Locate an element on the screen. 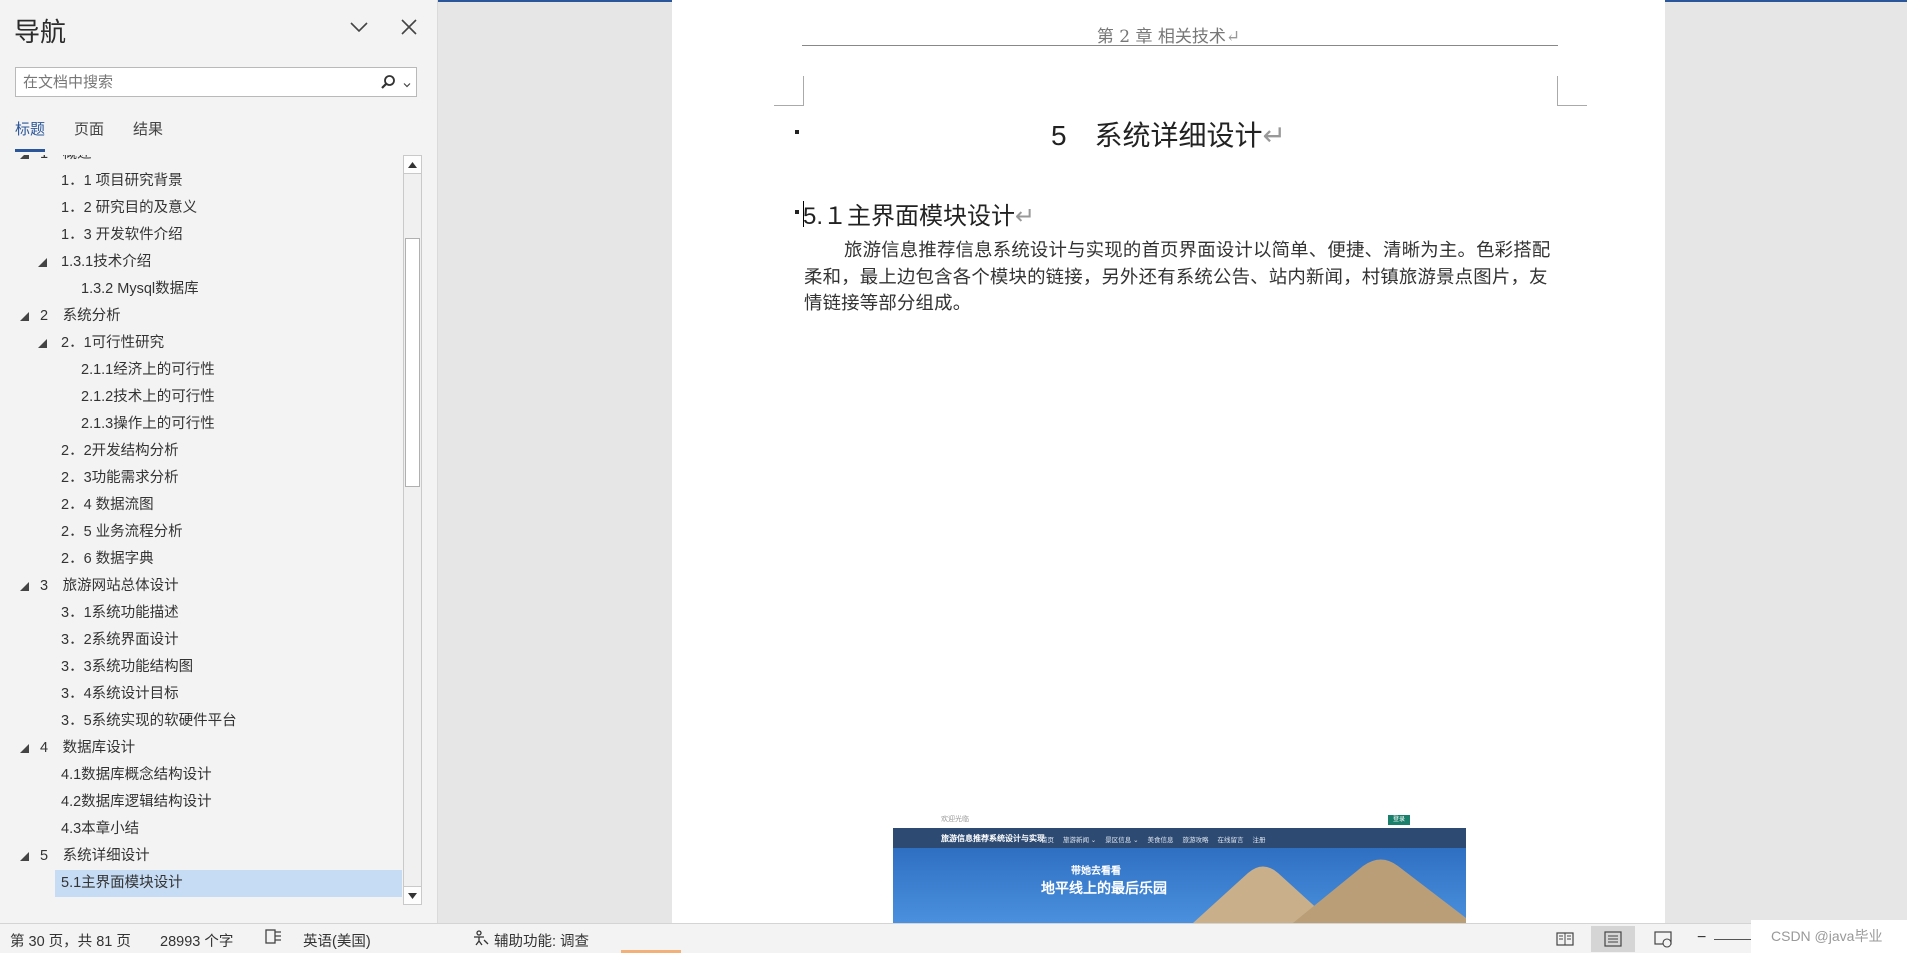  zoom-slider is located at coordinates (1734, 939).